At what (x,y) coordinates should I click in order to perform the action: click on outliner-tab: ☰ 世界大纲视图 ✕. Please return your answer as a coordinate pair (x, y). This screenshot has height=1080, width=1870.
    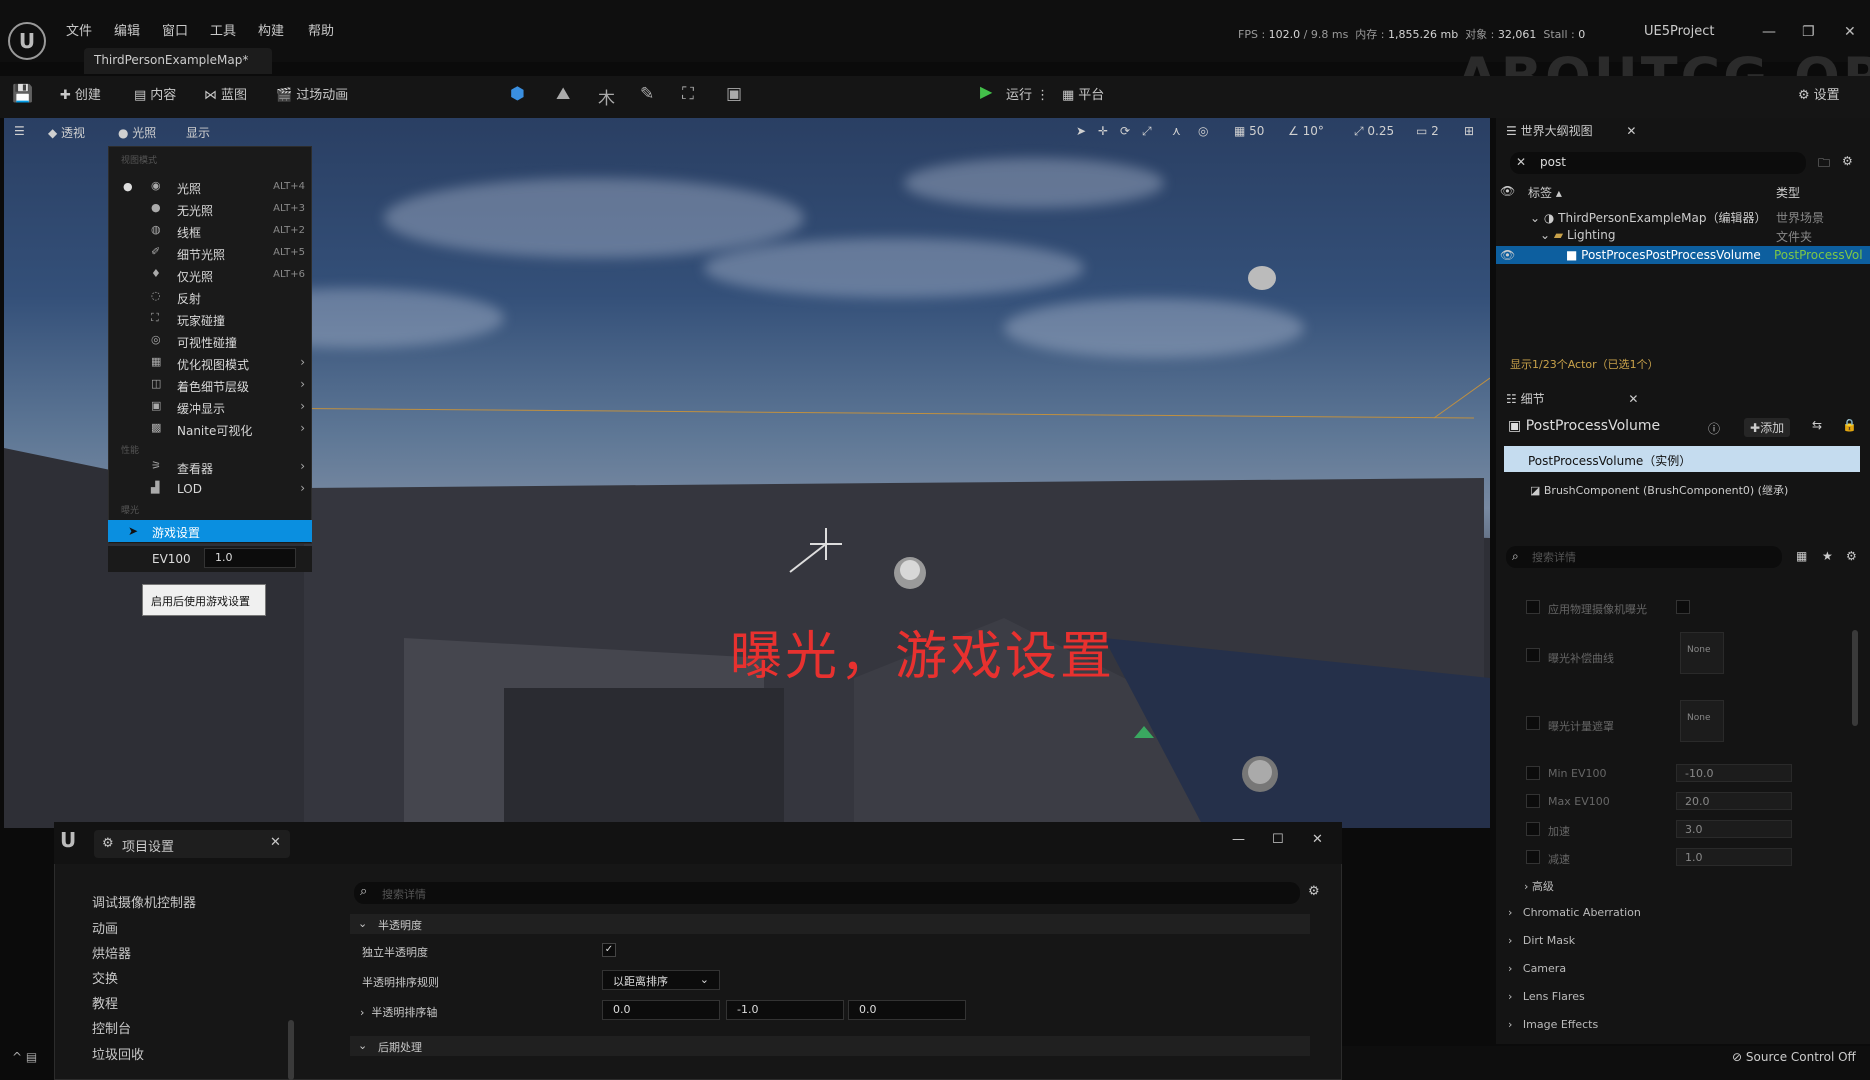
    Looking at the image, I should click on (1571, 130).